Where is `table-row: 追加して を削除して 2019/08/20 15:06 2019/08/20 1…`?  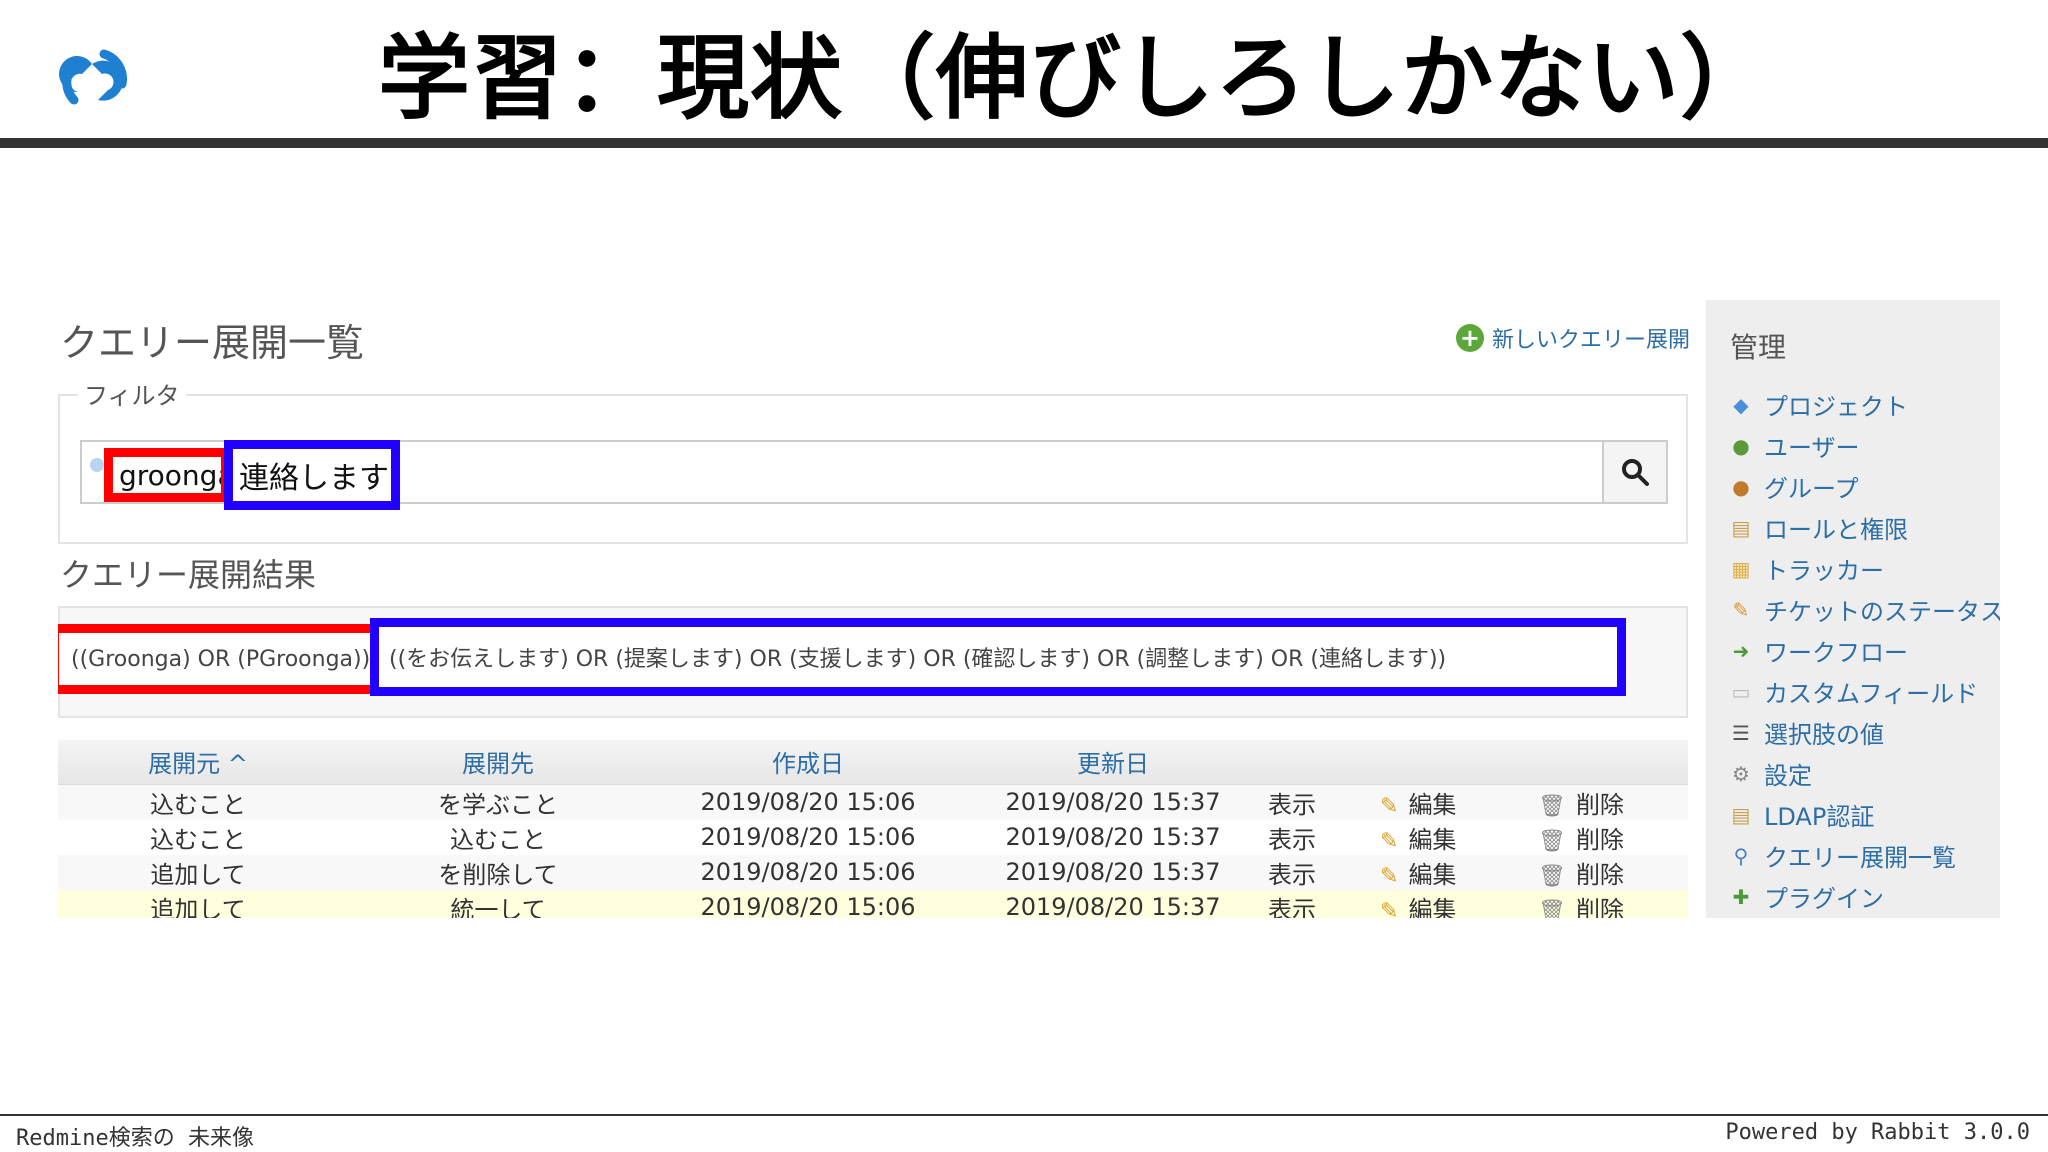
table-row: 追加して を削除して 2019/08/20 15:06 2019/08/20 1… is located at coordinates (873, 872).